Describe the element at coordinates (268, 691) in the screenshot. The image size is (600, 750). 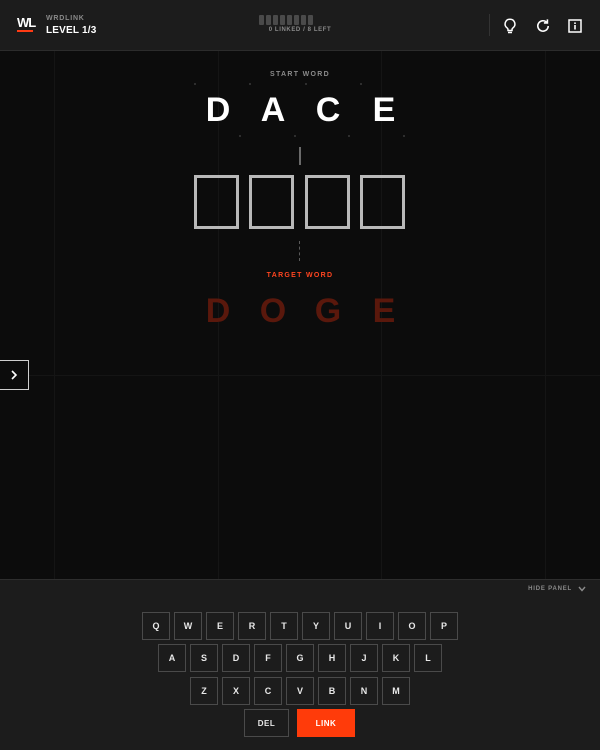
I see `key-c: C` at that location.